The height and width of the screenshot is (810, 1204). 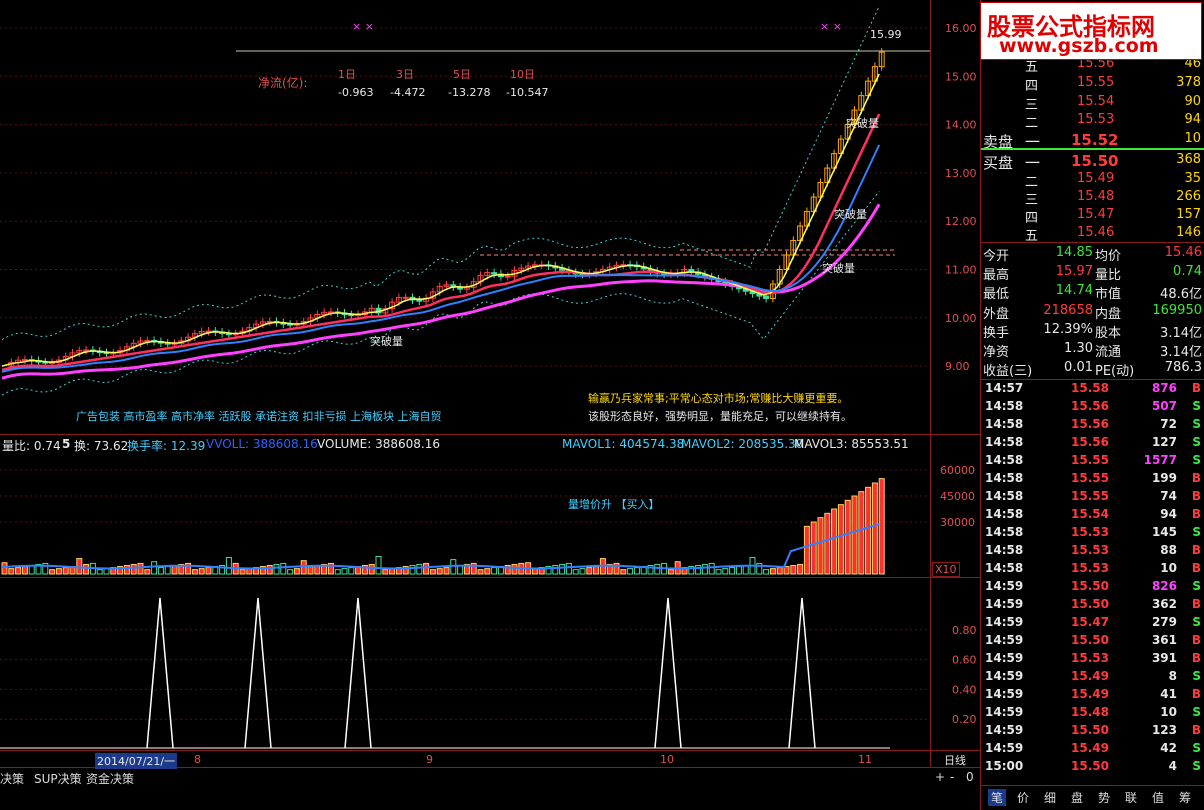 I want to click on stat-label: 最低, so click(x=996, y=295).